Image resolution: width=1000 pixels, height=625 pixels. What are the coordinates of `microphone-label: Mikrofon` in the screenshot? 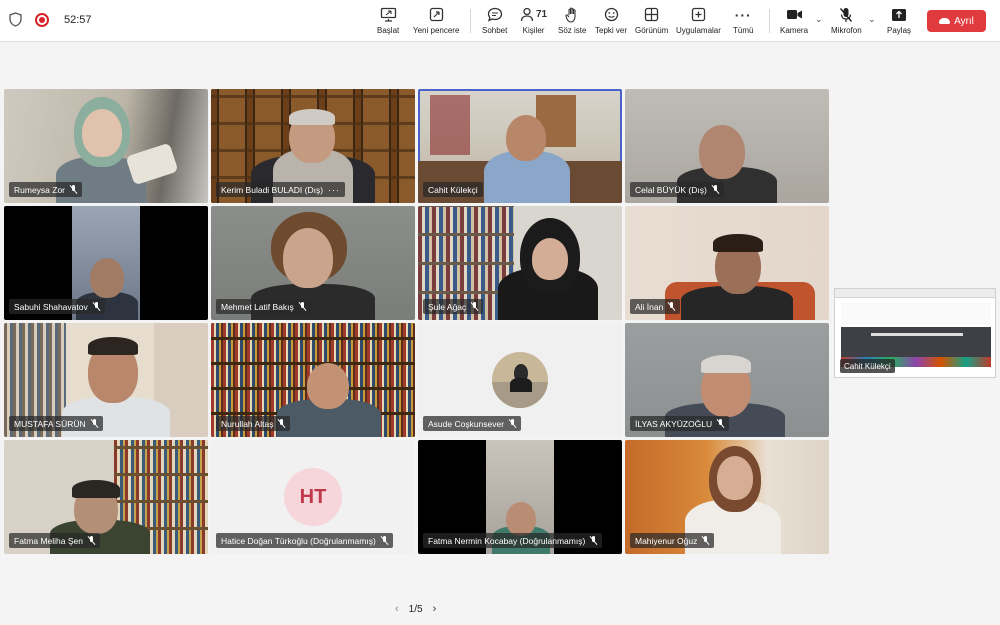 It's located at (846, 30).